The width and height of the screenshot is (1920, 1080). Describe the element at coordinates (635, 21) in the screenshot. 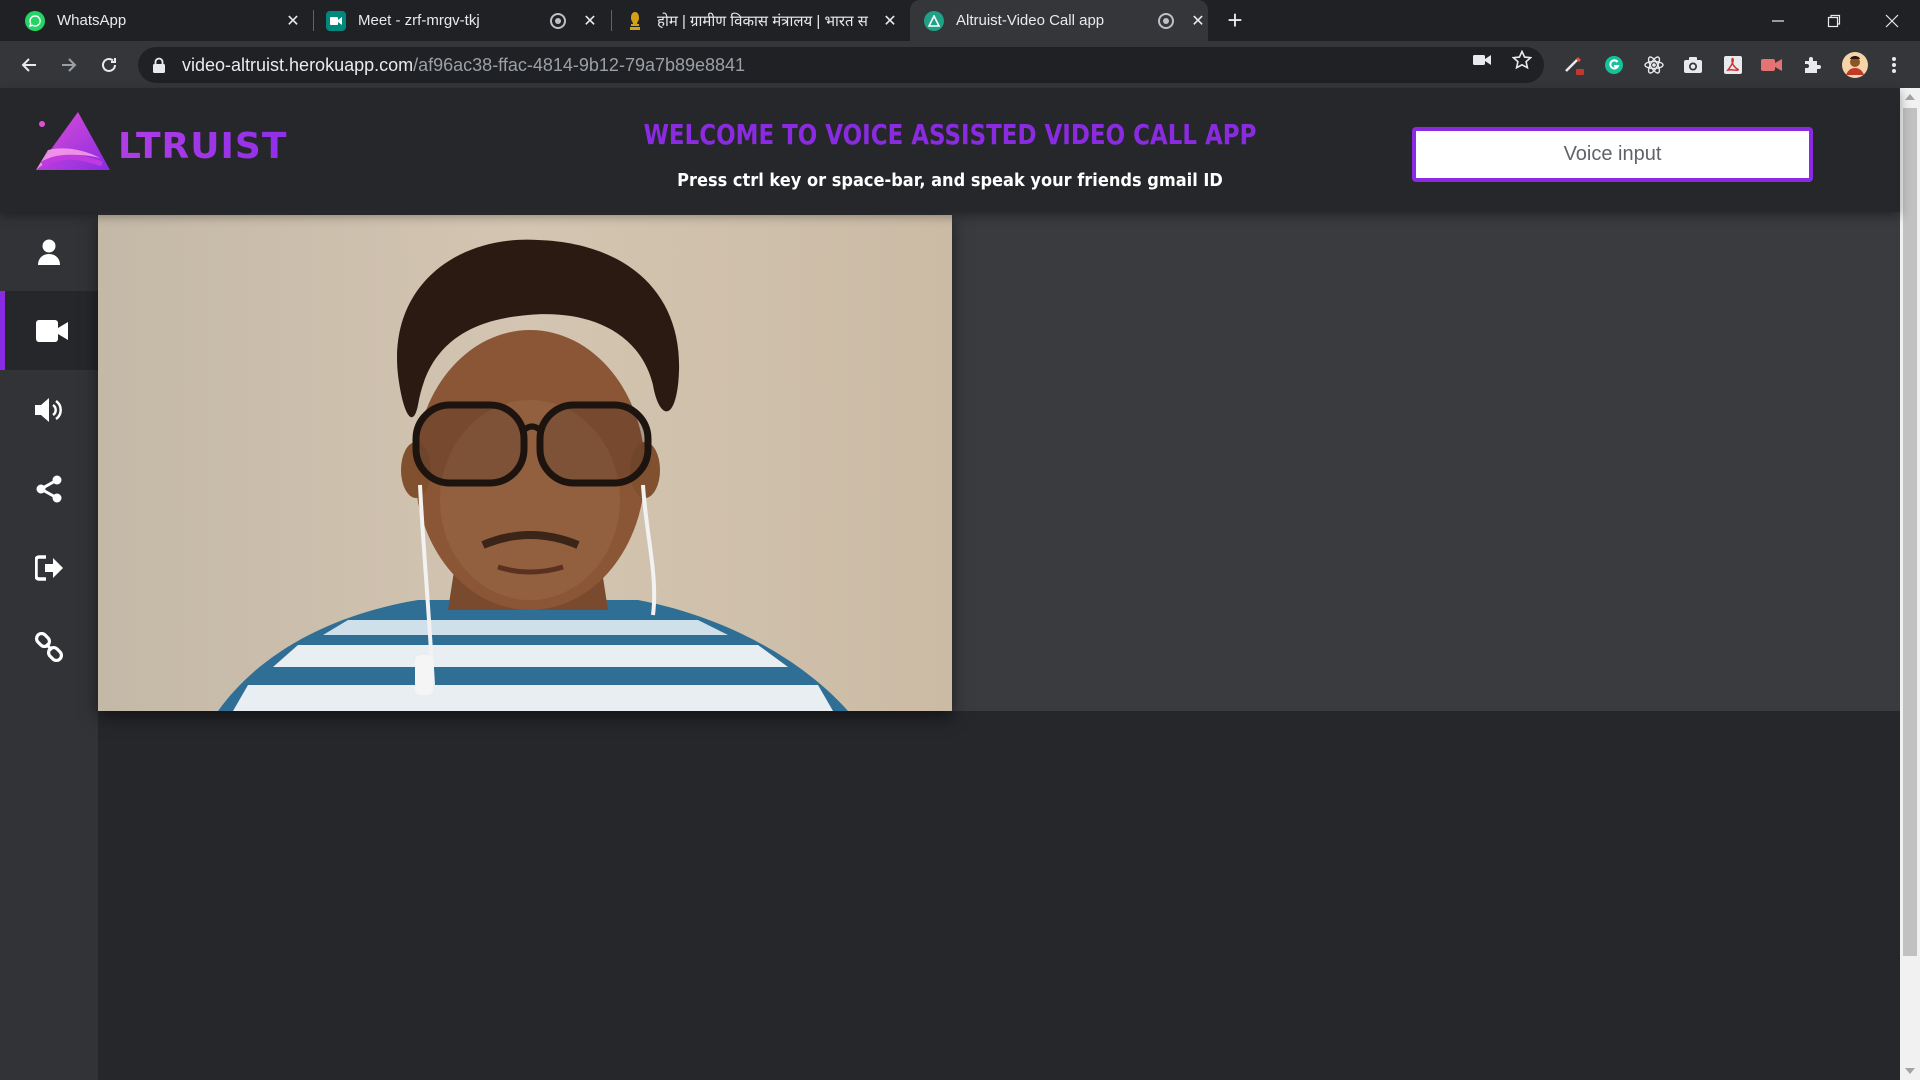

I see `emblem-icon` at that location.